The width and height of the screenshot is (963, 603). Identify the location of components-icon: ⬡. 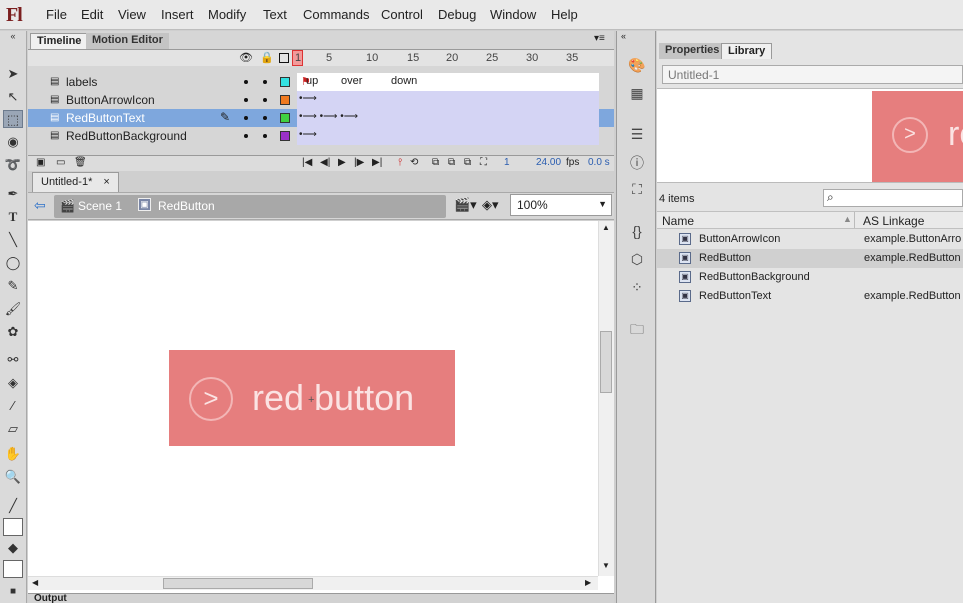
(637, 260).